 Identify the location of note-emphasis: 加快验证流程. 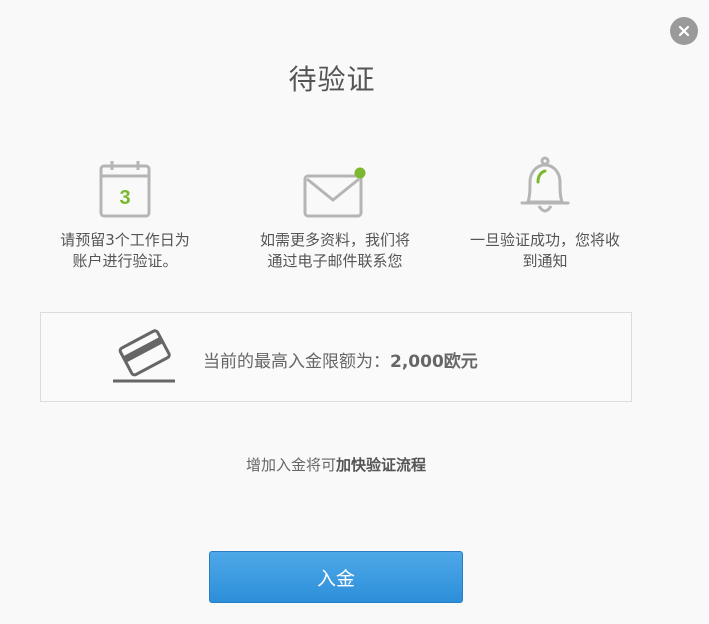
(381, 465).